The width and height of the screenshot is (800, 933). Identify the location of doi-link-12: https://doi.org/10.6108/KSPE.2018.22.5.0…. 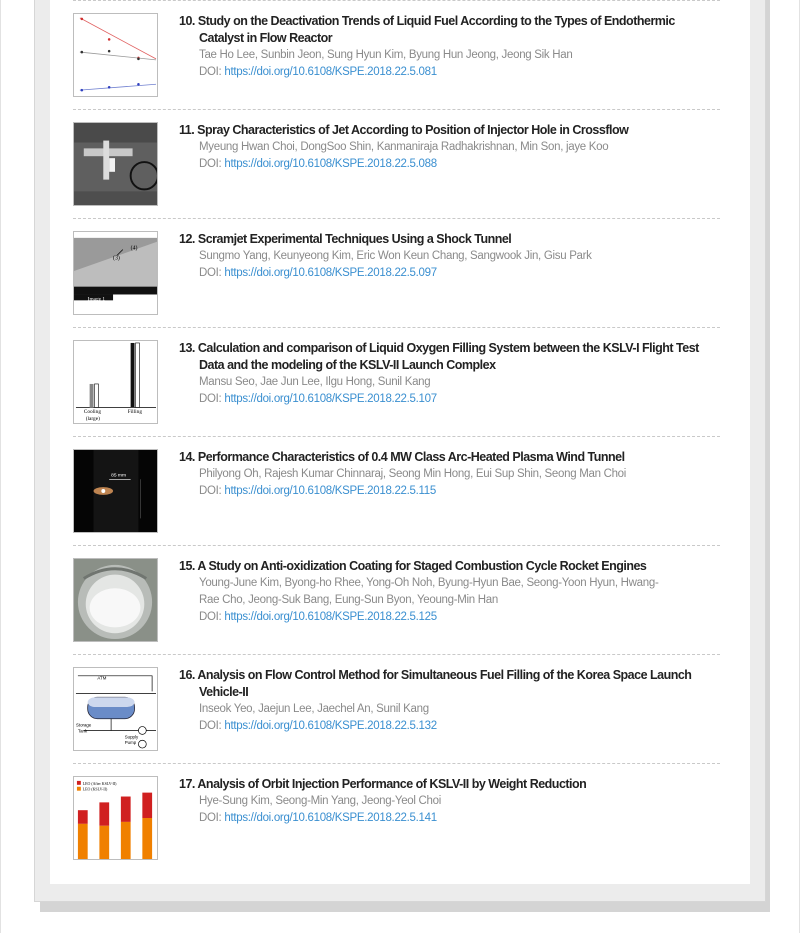
(330, 273).